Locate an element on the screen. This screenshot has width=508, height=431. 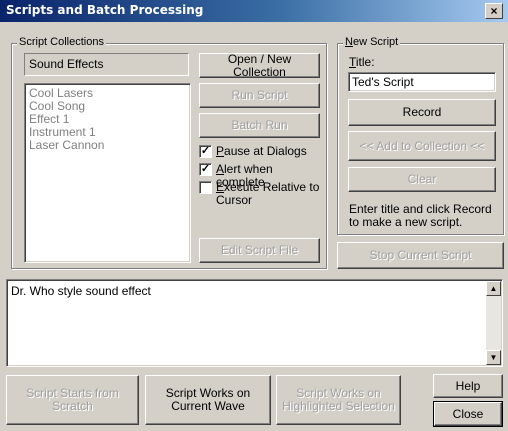
close-button: Close is located at coordinates (468, 414).